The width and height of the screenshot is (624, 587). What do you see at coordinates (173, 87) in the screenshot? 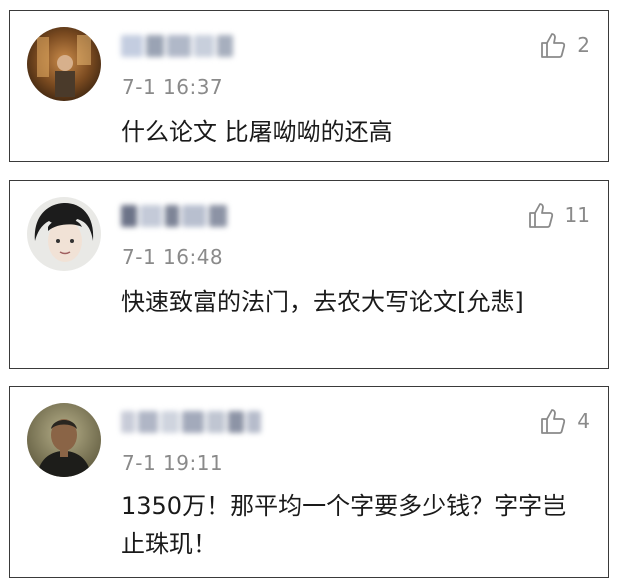
I see `timestamp: 7-1 16:37` at bounding box center [173, 87].